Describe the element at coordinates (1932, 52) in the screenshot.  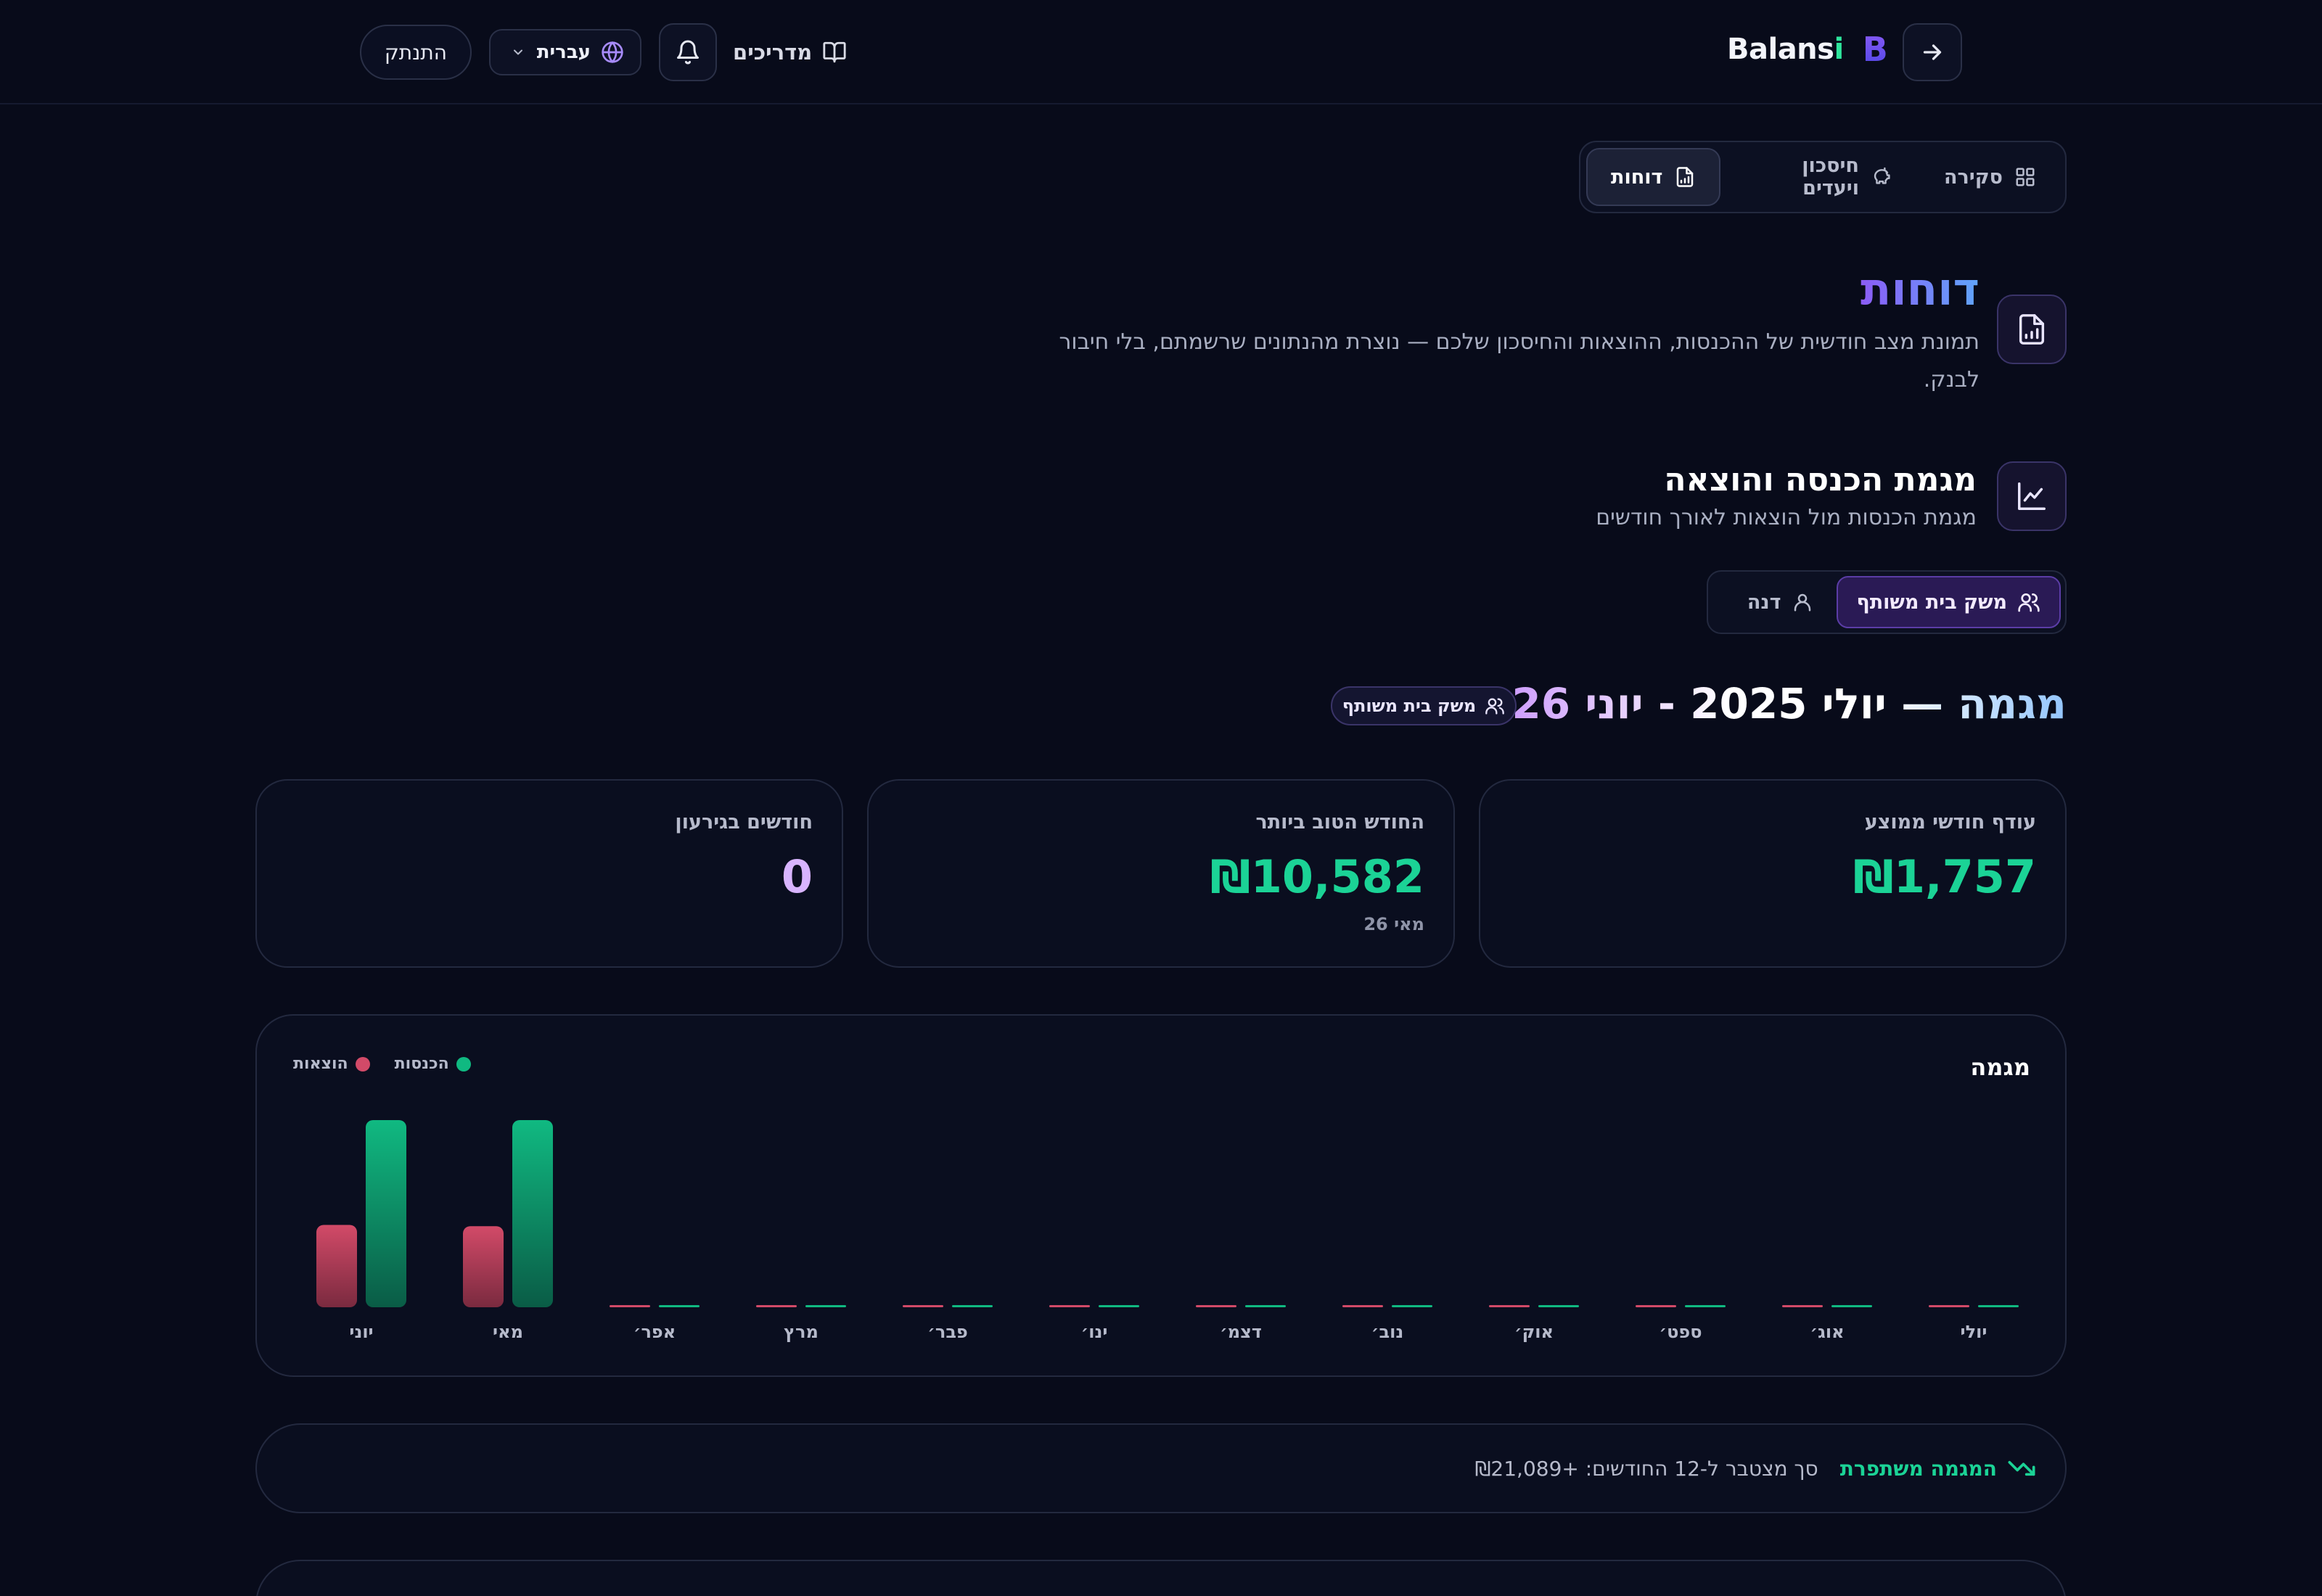
I see `back-button` at that location.